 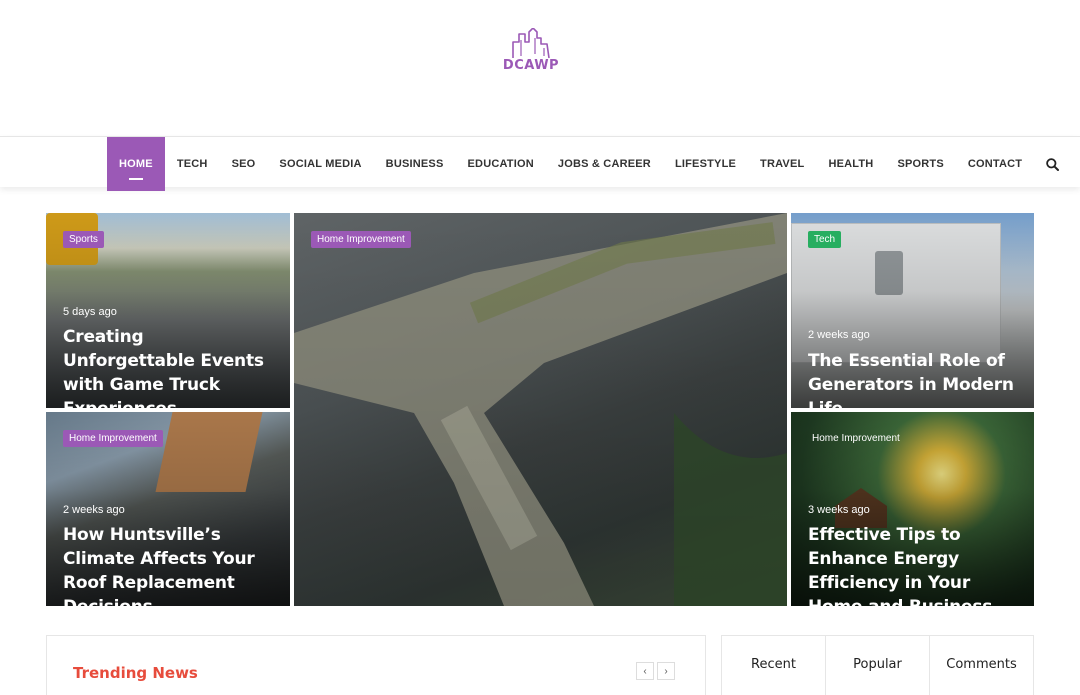 I want to click on nav-item-home: HOME, so click(x=136, y=164).